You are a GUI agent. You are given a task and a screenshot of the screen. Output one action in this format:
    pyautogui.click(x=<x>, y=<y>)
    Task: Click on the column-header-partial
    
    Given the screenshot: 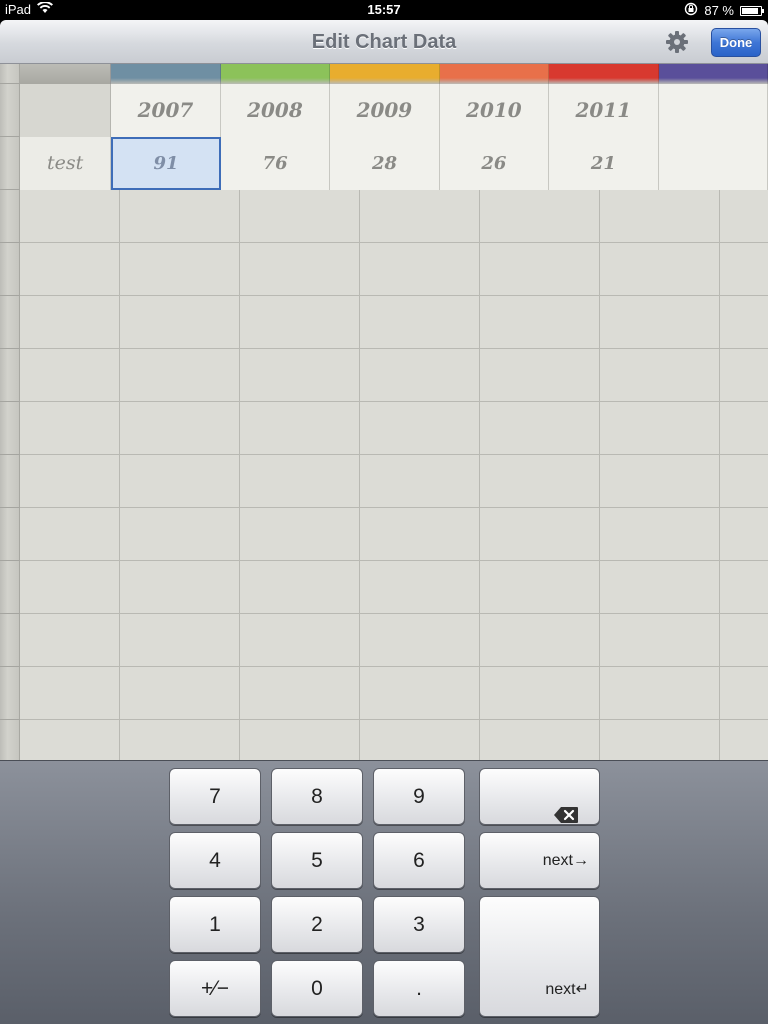 What is the action you would take?
    pyautogui.click(x=713, y=110)
    